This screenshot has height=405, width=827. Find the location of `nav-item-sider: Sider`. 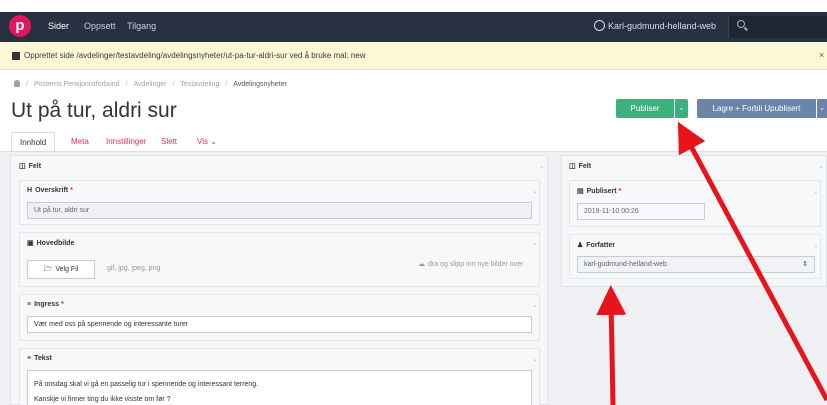

nav-item-sider: Sider is located at coordinates (58, 26).